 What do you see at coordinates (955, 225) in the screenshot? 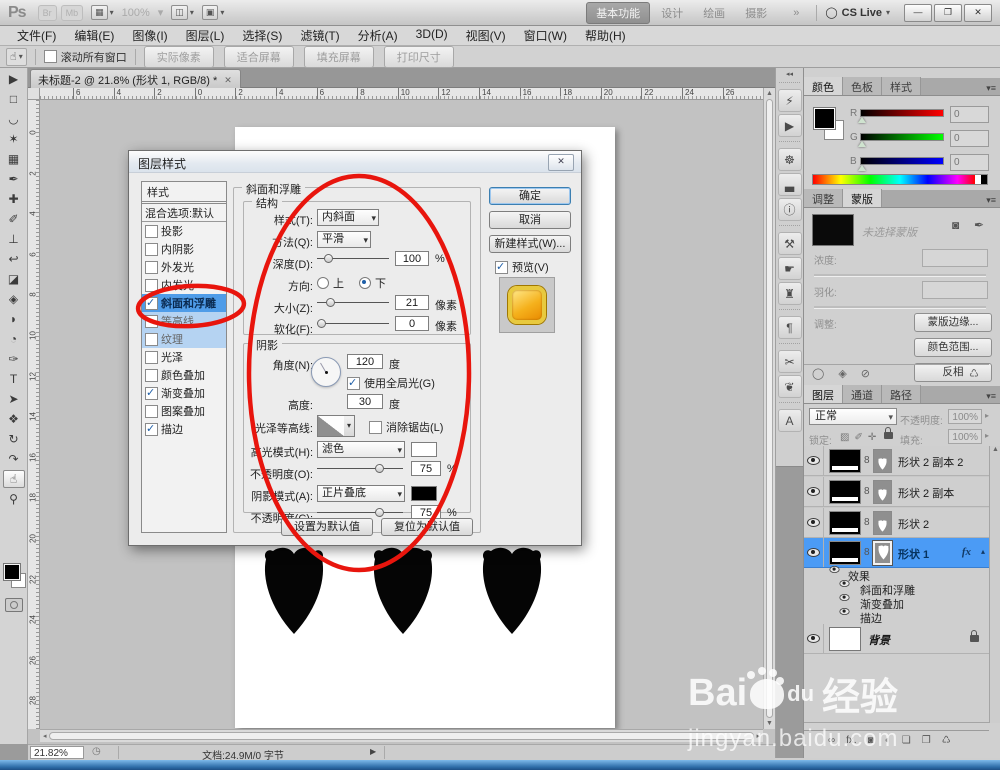
I see `pixel-mask-icon: ◙` at bounding box center [955, 225].